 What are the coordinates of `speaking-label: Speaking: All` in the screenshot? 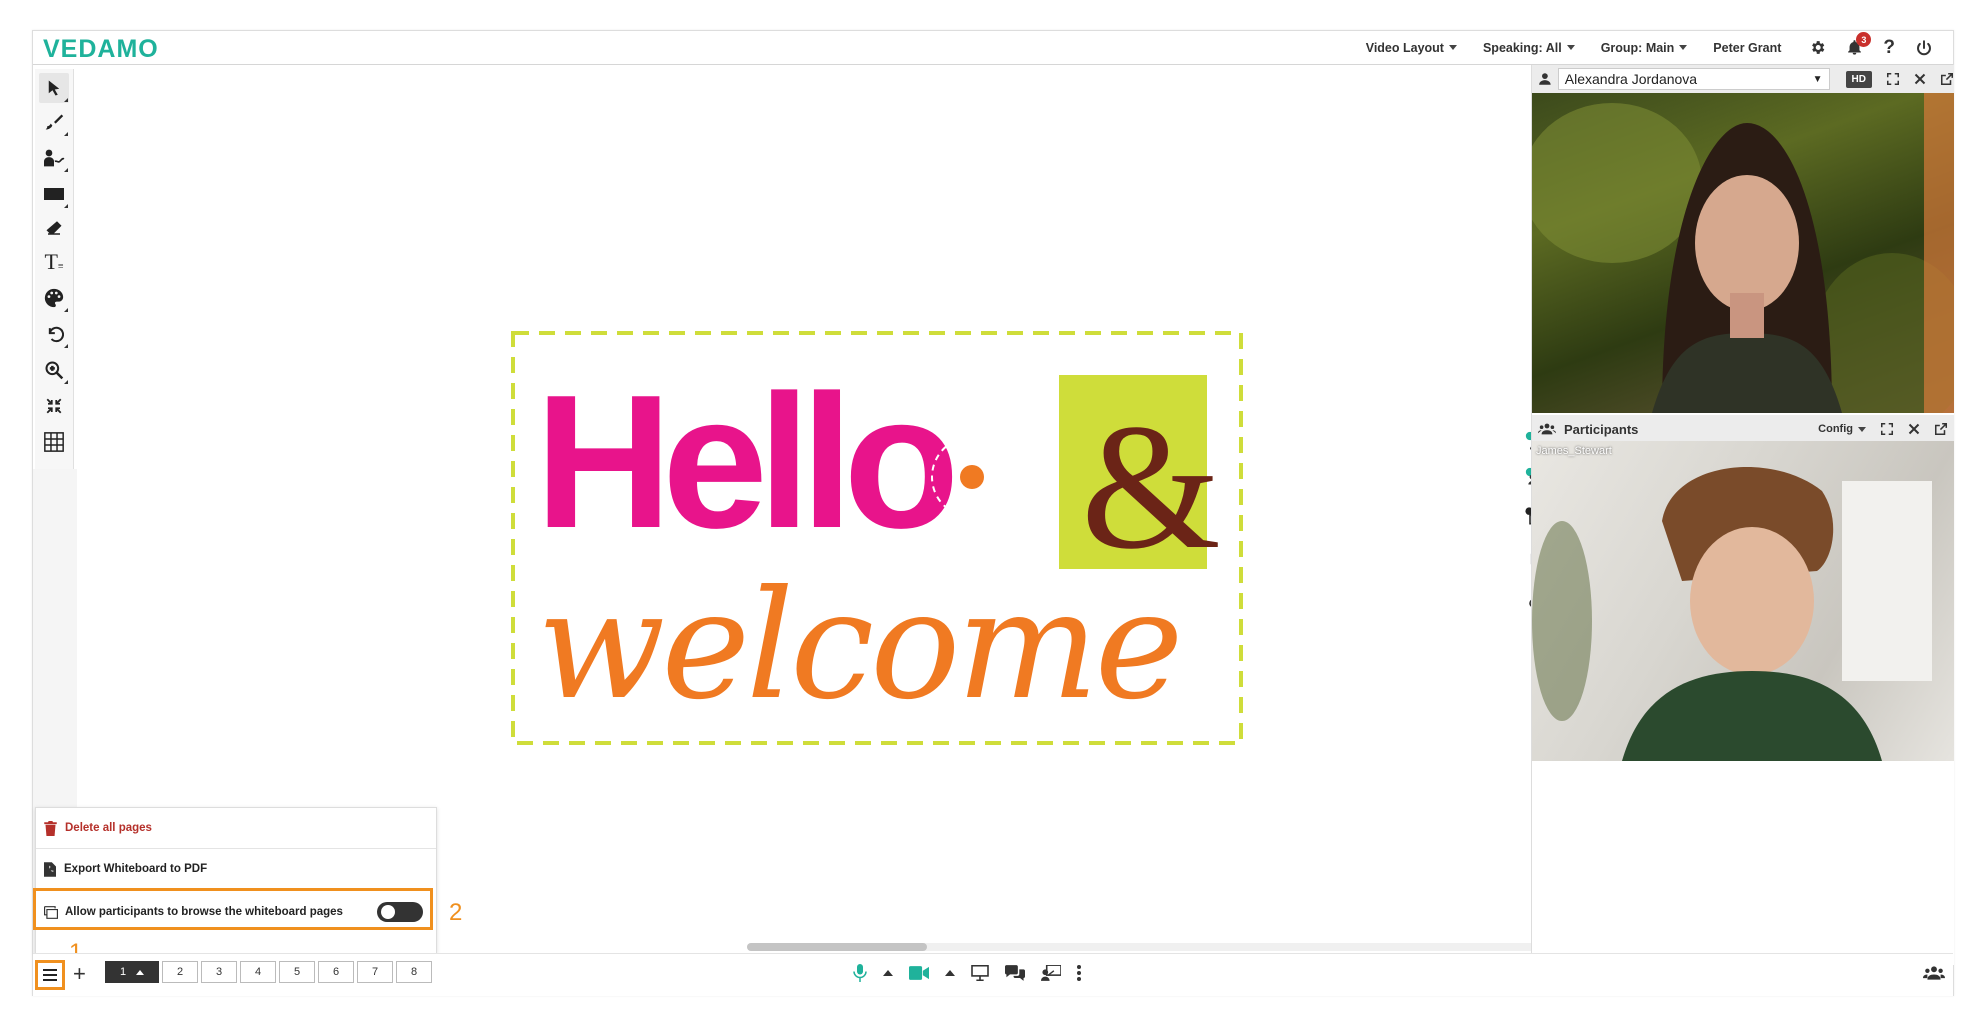 It's located at (1522, 47).